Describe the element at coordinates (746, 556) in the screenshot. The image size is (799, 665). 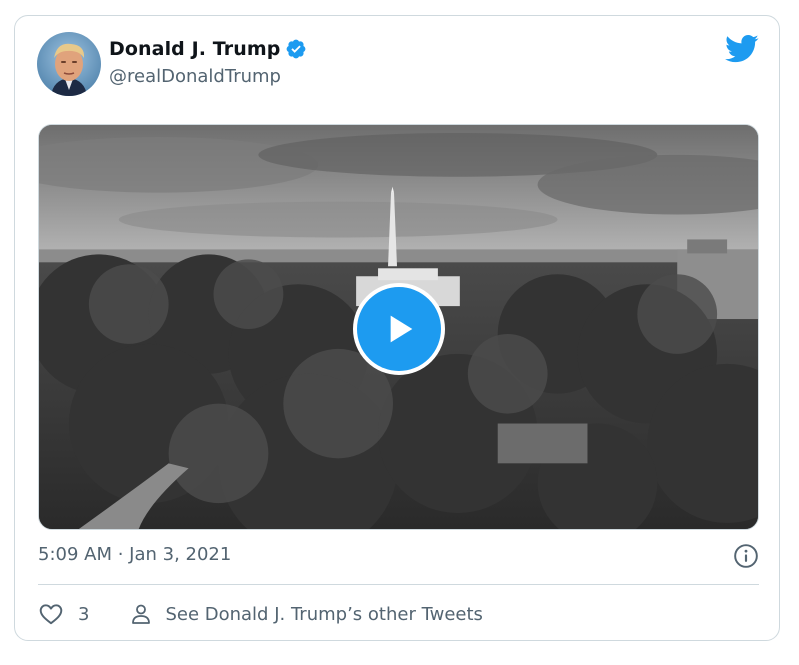
I see `info-icon` at that location.